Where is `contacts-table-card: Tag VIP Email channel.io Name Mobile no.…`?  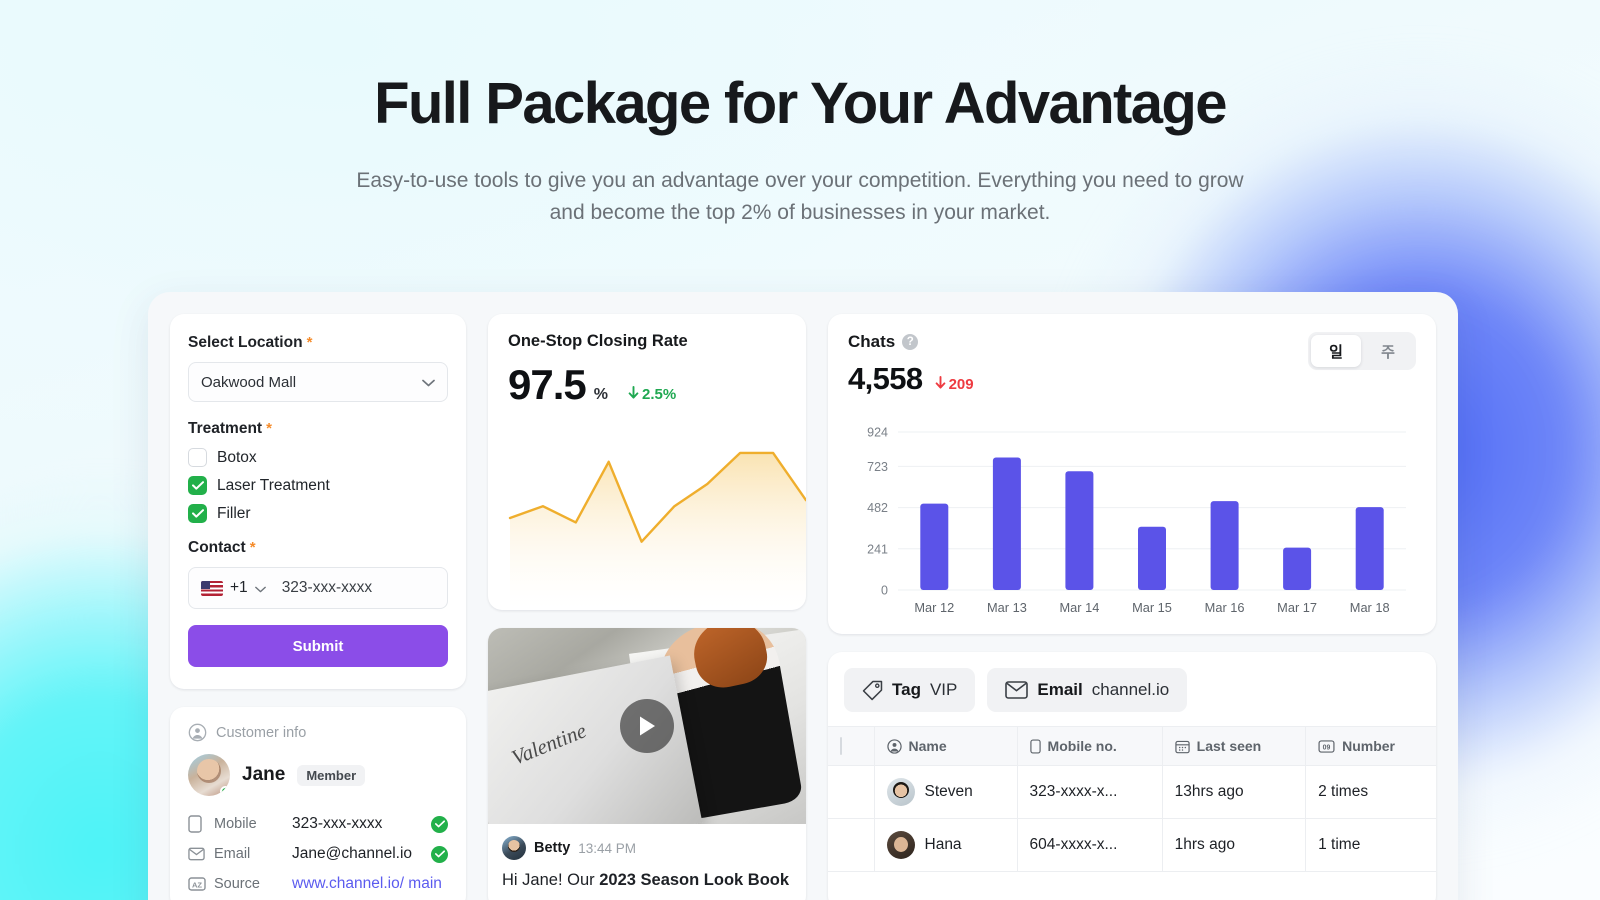
contacts-table-card: Tag VIP Email channel.io Name Mobile no.… is located at coordinates (1132, 776).